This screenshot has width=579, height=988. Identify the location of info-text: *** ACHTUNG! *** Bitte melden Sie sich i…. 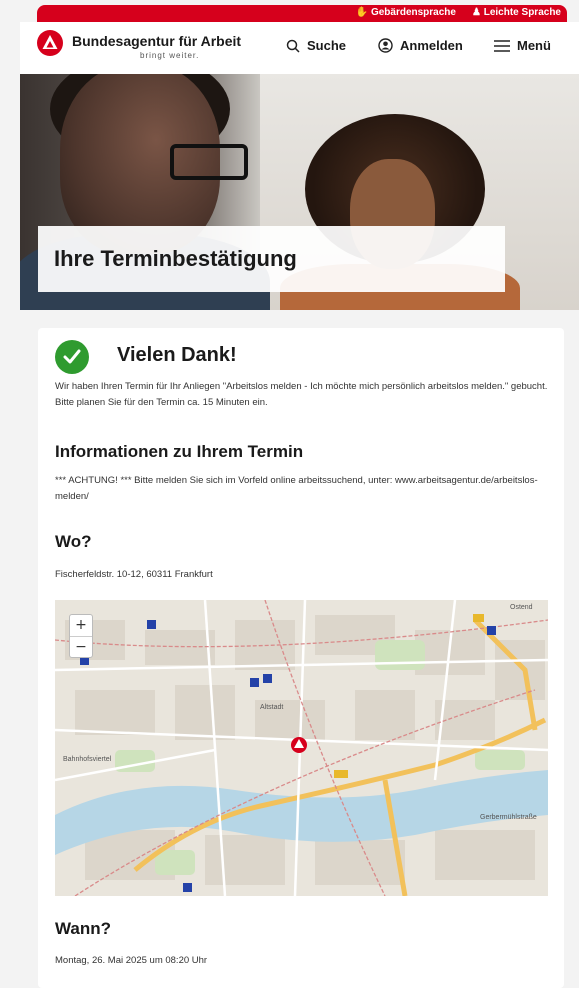
(296, 488).